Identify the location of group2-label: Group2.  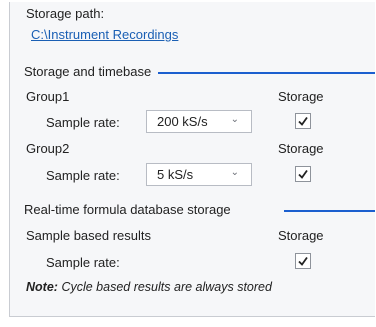
(48, 148).